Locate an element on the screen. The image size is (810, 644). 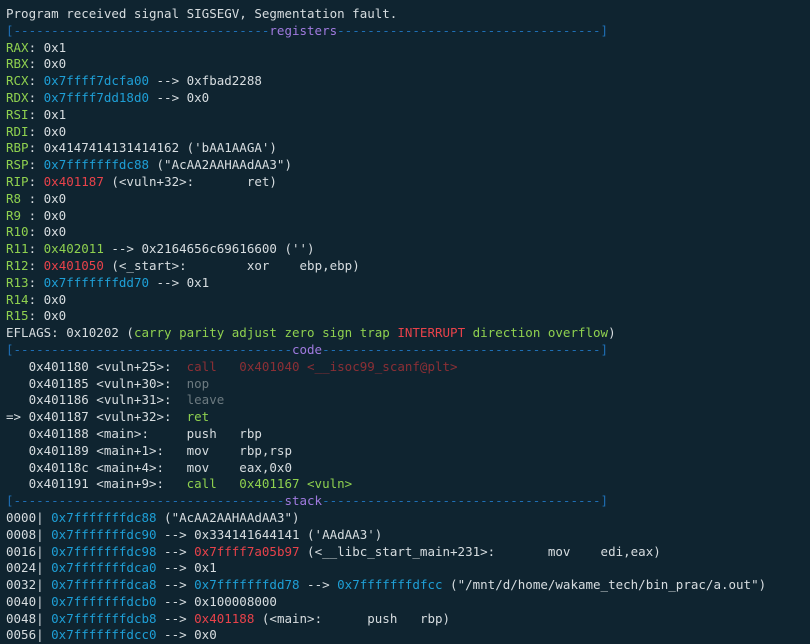
terminal-text: => 0x401187 <vuln+32>: is located at coordinates (96, 417).